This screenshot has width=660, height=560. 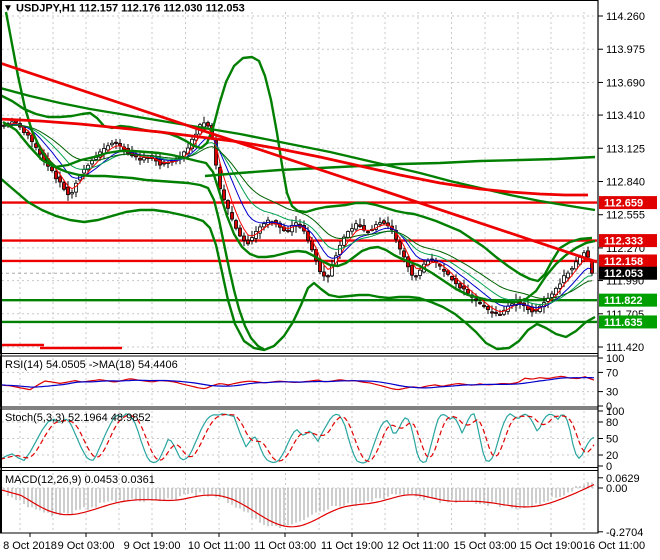 What do you see at coordinates (623, 274) in the screenshot?
I see `price-badge-label: 112.053` at bounding box center [623, 274].